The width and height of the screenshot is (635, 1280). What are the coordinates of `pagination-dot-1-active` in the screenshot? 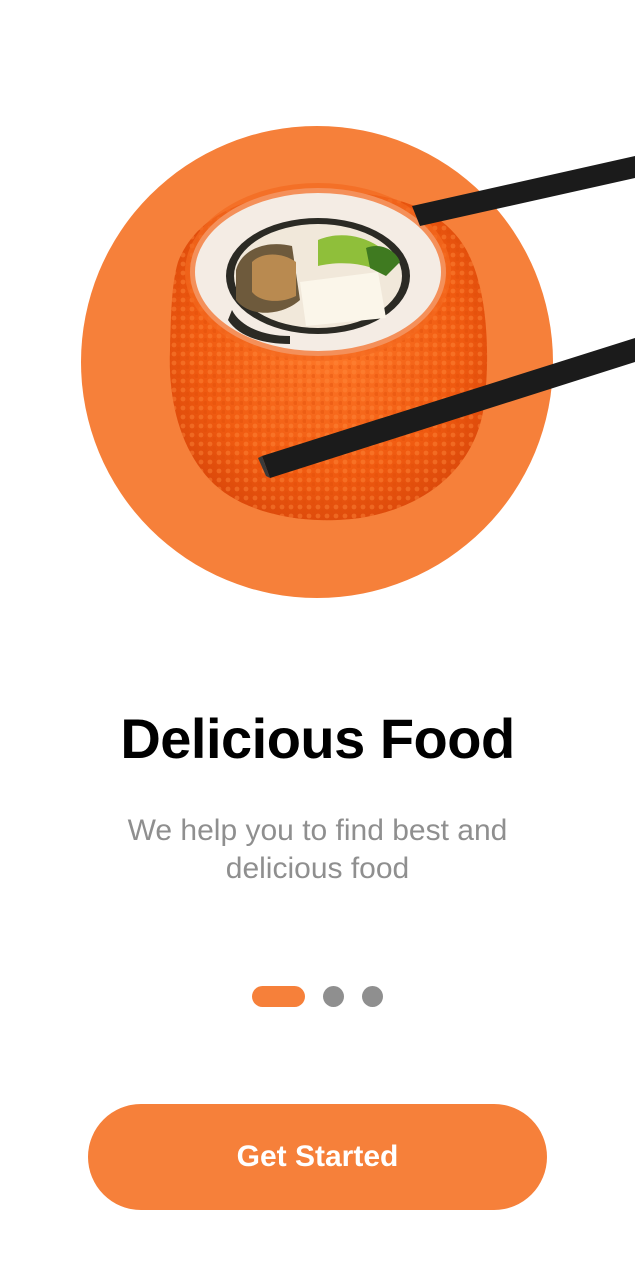 It's located at (278, 996).